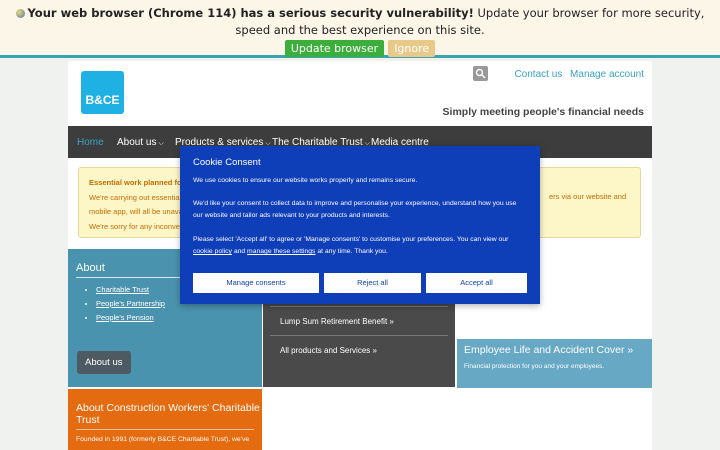 Image resolution: width=720 pixels, height=450 pixels. I want to click on link-peoples-pension: People's Pension, so click(130, 318).